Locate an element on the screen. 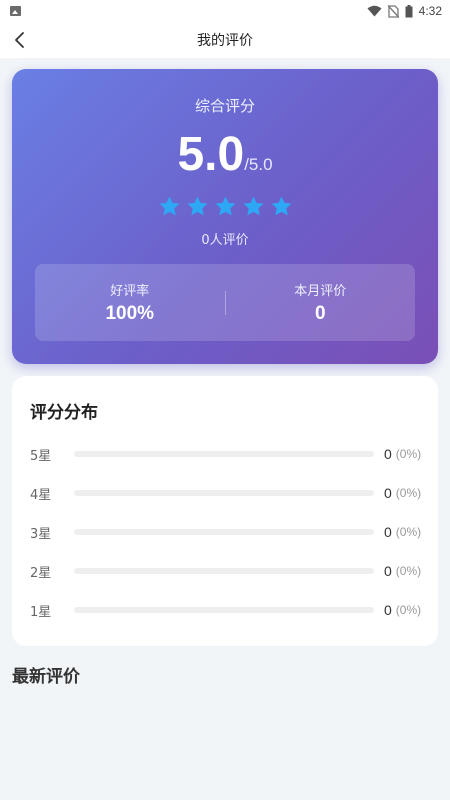 The height and width of the screenshot is (800, 450). status-right: 4:32 is located at coordinates (404, 11).